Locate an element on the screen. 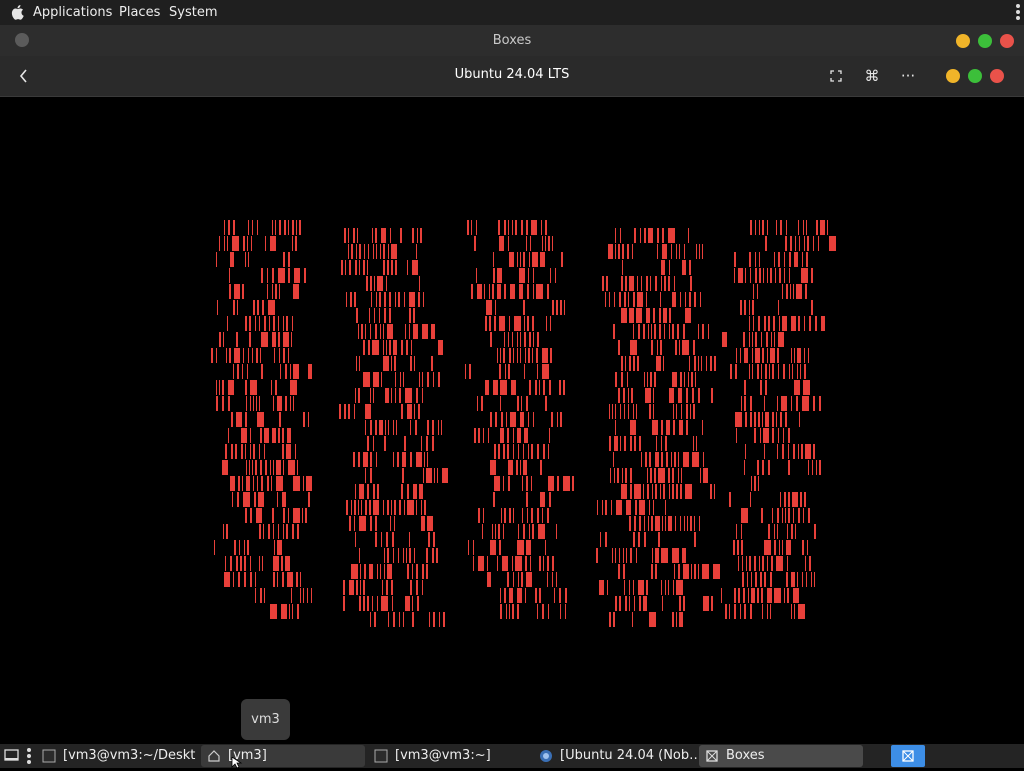 The height and width of the screenshot is (771, 1024). vm-minimize-button is located at coordinates (953, 76).